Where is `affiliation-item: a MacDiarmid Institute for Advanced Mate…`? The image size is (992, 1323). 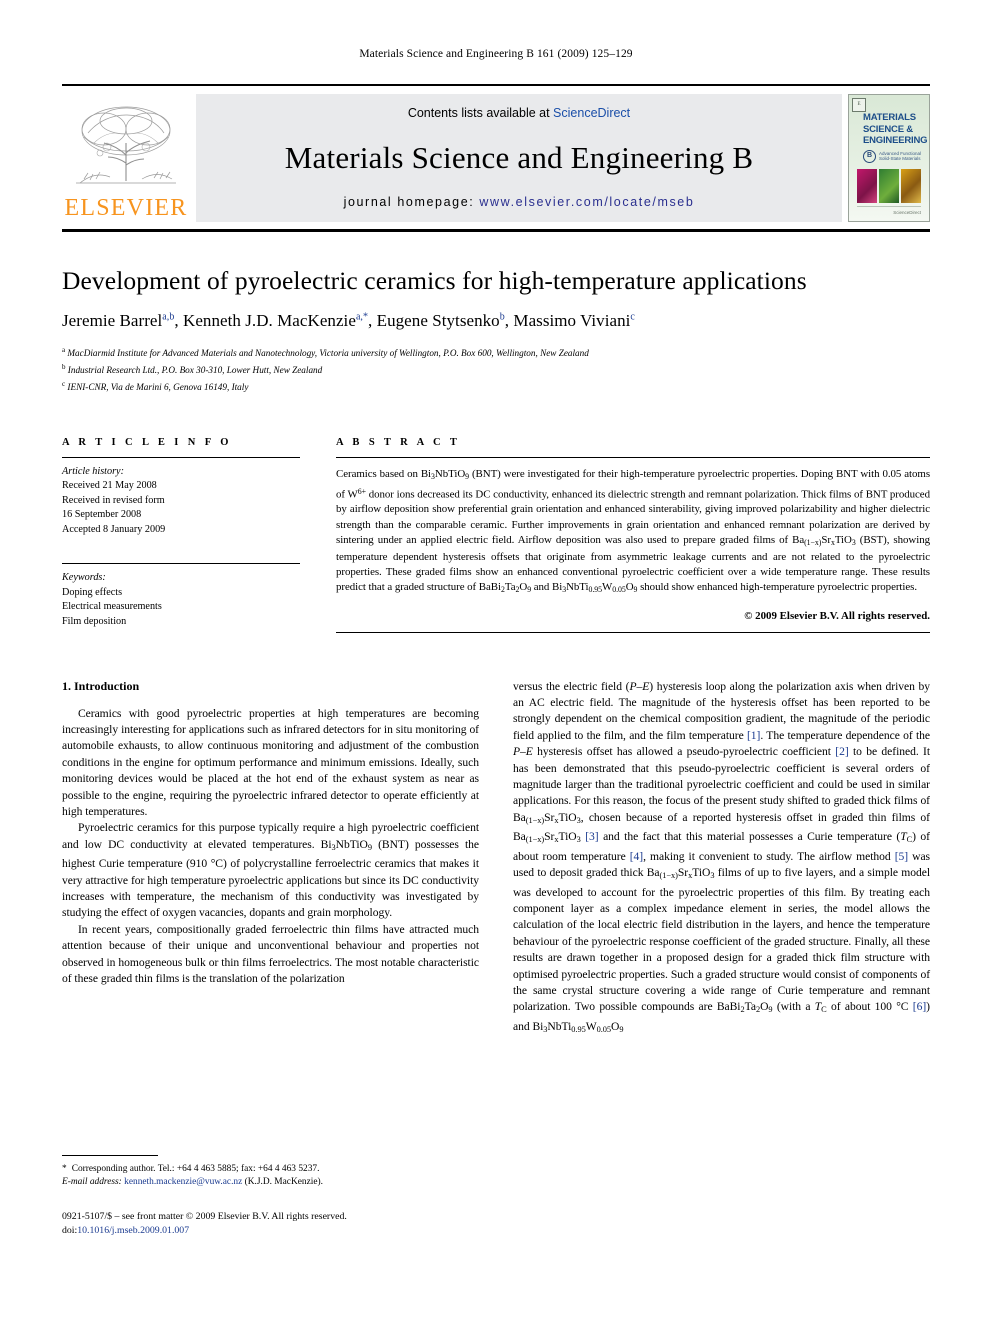
affiliation-item: a MacDiarmid Institute for Advanced Mate… is located at coordinates (496, 351).